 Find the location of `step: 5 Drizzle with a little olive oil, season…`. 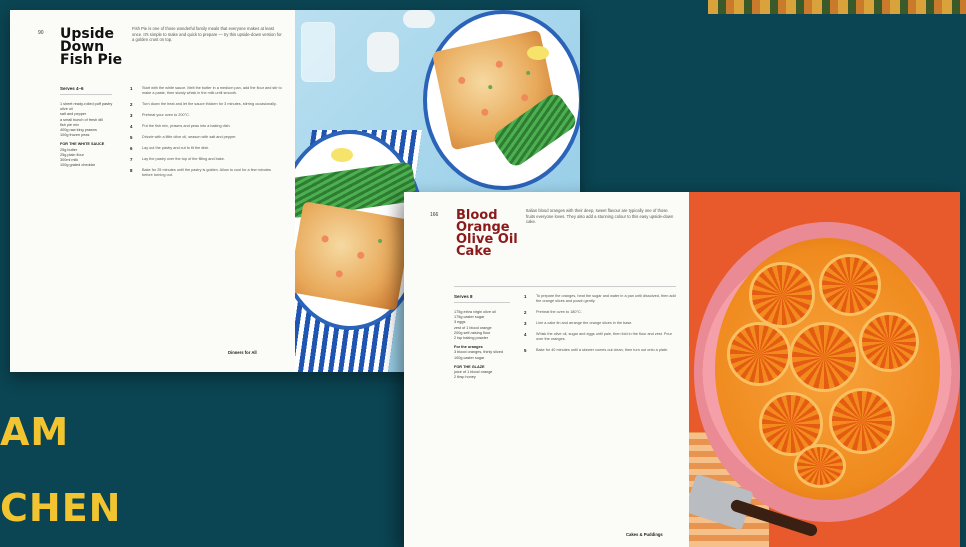

step: 5 Drizzle with a little olive oil, season… is located at coordinates (183, 137).